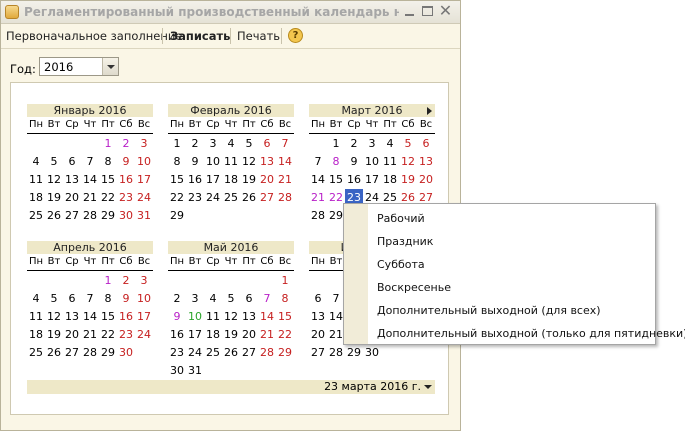 The height and width of the screenshot is (431, 685). What do you see at coordinates (489, 310) in the screenshot?
I see `menu-item-extra-day-off-all: Дополнительный выходной (для всех)` at bounding box center [489, 310].